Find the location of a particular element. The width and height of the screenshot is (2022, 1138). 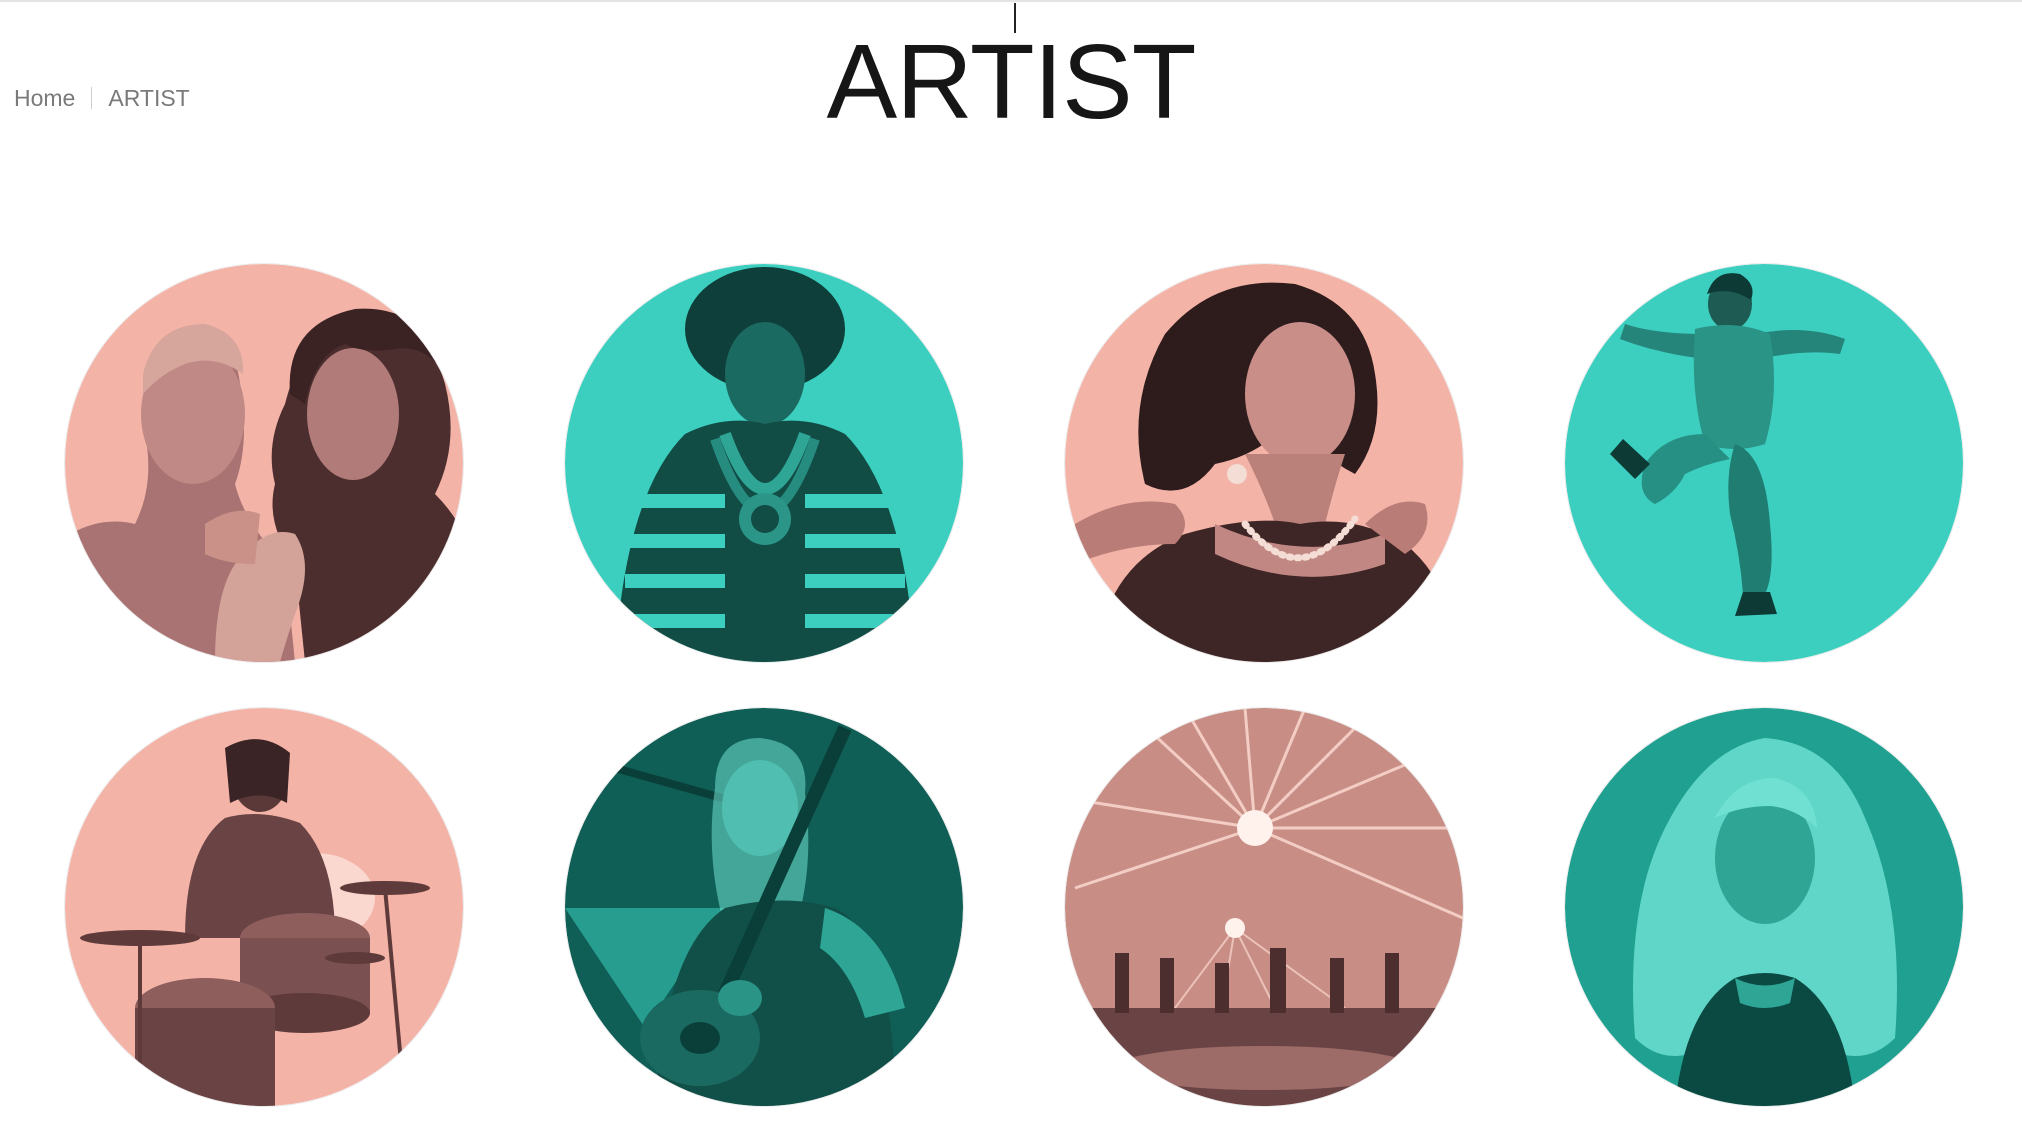

artist-photo-jumping-man-in-jumpsuit is located at coordinates (1764, 463).